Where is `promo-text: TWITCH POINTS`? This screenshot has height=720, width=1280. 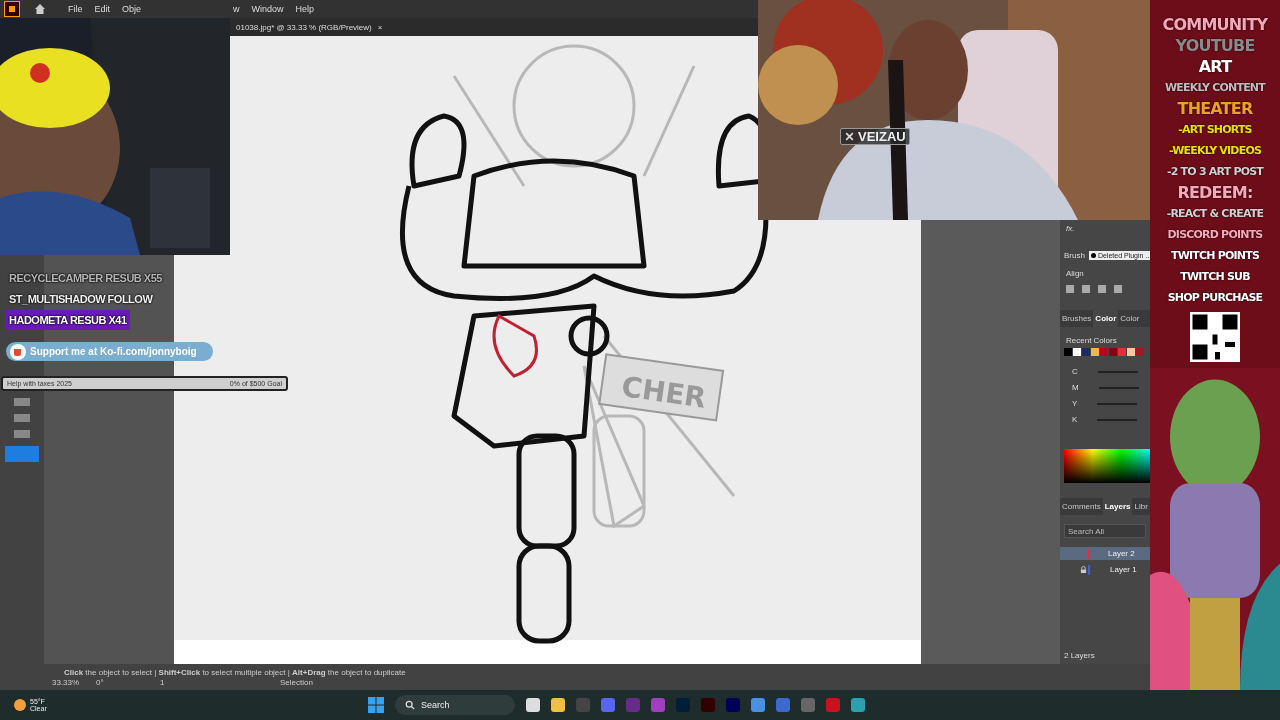
promo-text: TWITCH POINTS is located at coordinates (1215, 256).